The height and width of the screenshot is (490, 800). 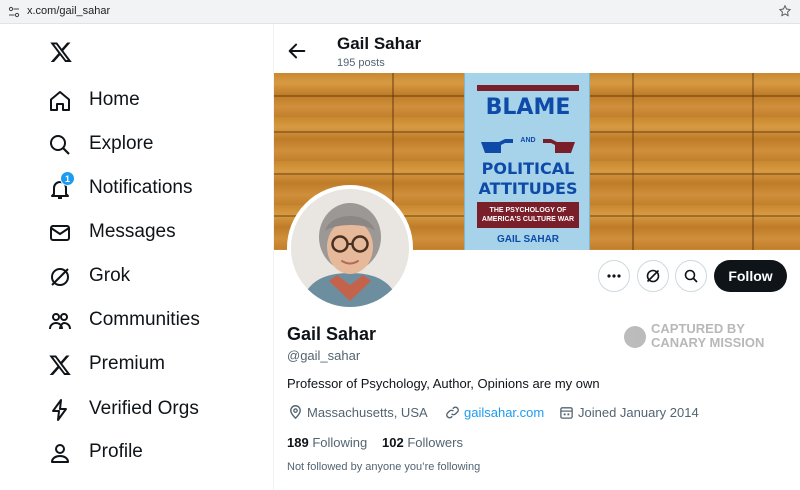 I want to click on header-title: Gail Sahar, so click(x=379, y=43).